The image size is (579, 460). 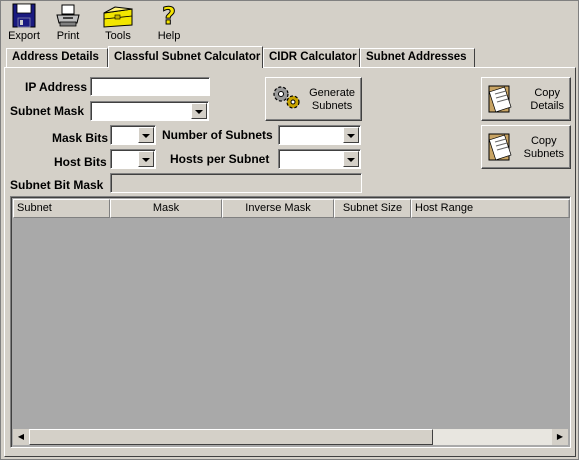 What do you see at coordinates (166, 208) in the screenshot?
I see `column-header-mask: Mask` at bounding box center [166, 208].